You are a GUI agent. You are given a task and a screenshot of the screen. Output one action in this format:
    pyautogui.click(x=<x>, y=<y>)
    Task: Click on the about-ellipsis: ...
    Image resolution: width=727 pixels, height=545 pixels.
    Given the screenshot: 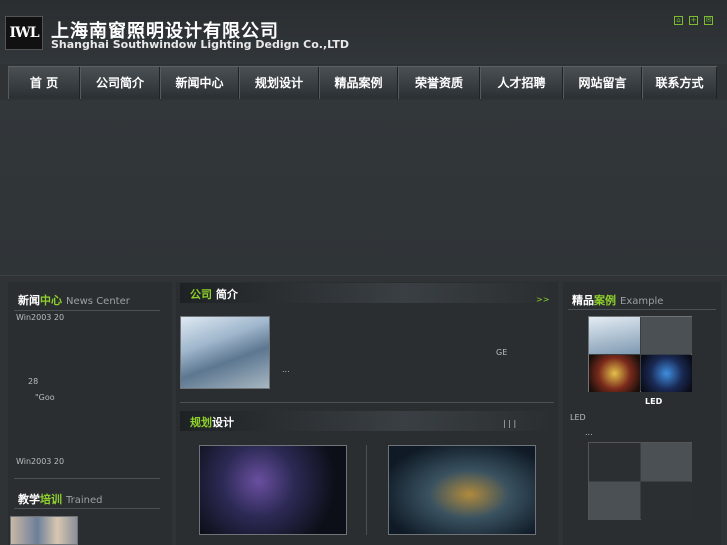 What is the action you would take?
    pyautogui.click(x=286, y=369)
    